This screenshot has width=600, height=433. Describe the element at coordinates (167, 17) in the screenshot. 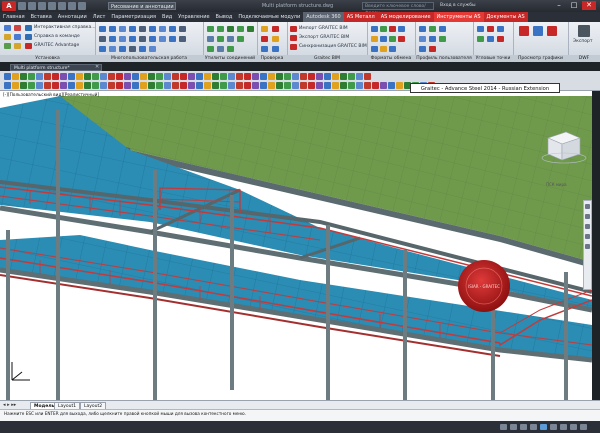

I see `ribbon-tab: Вид` at that location.